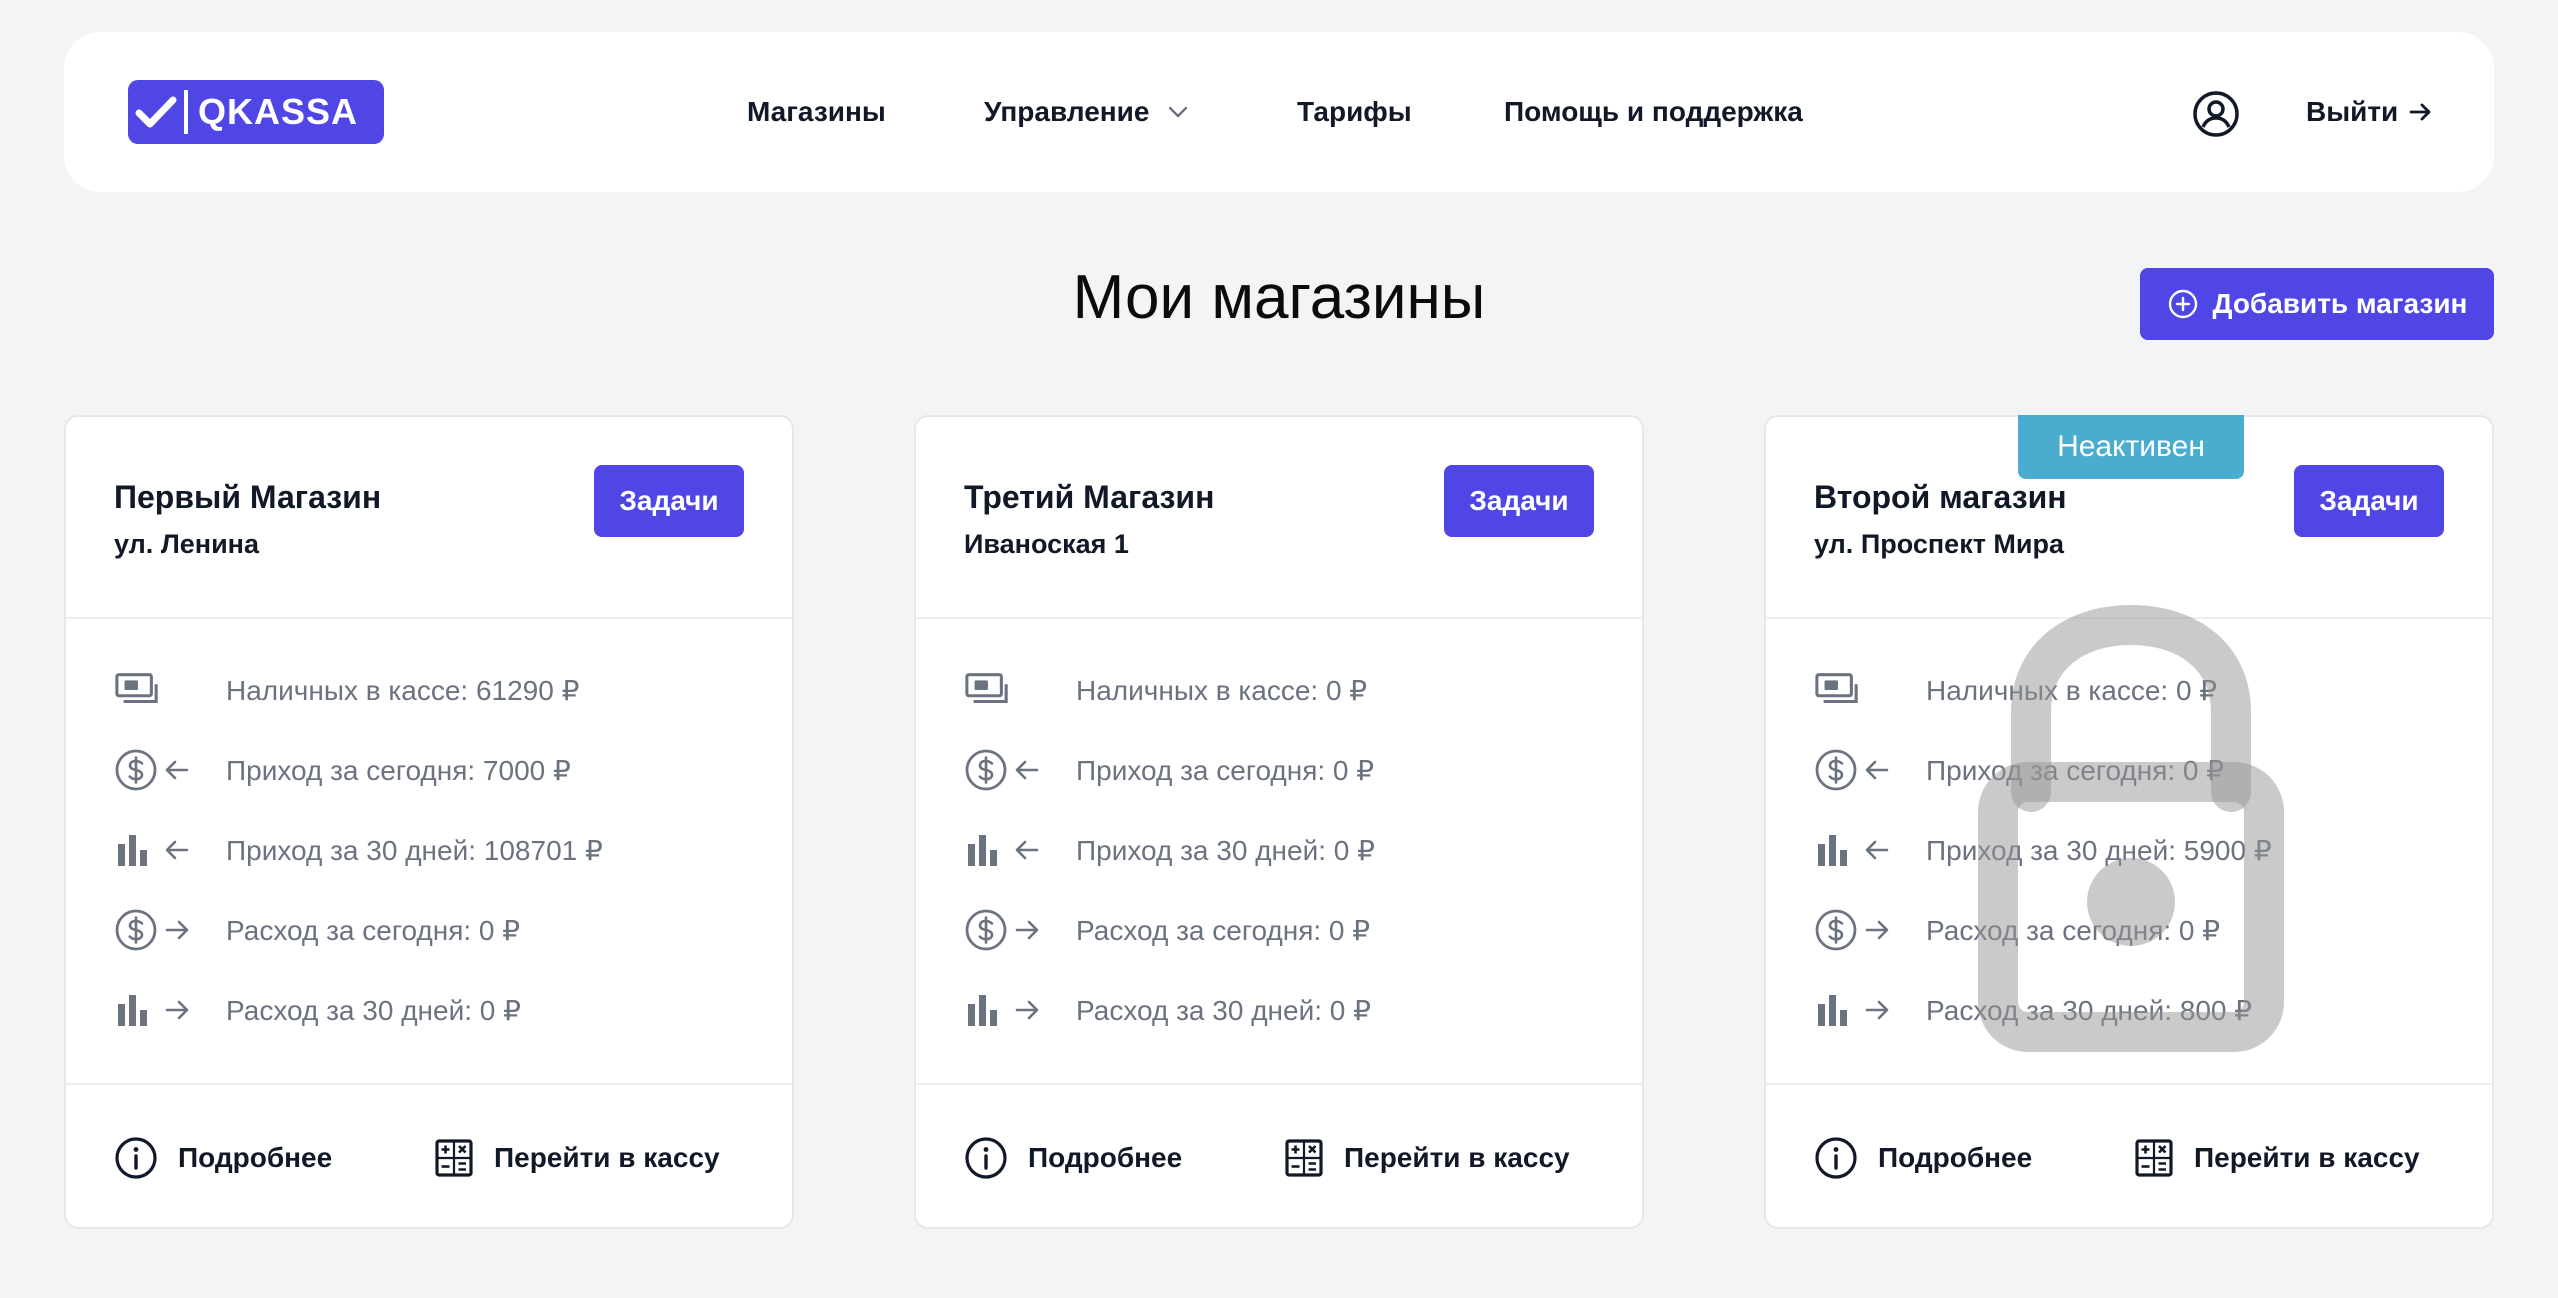  I want to click on logout-button: Выйти, so click(2370, 112).